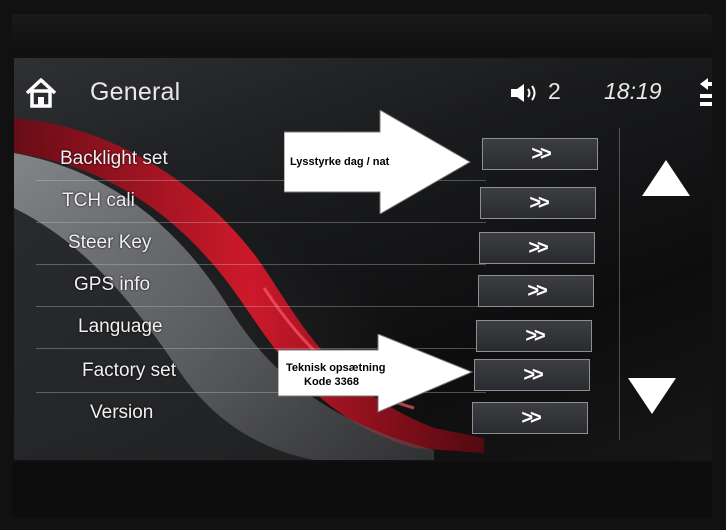  I want to click on gps-info-button: >>, so click(536, 291).